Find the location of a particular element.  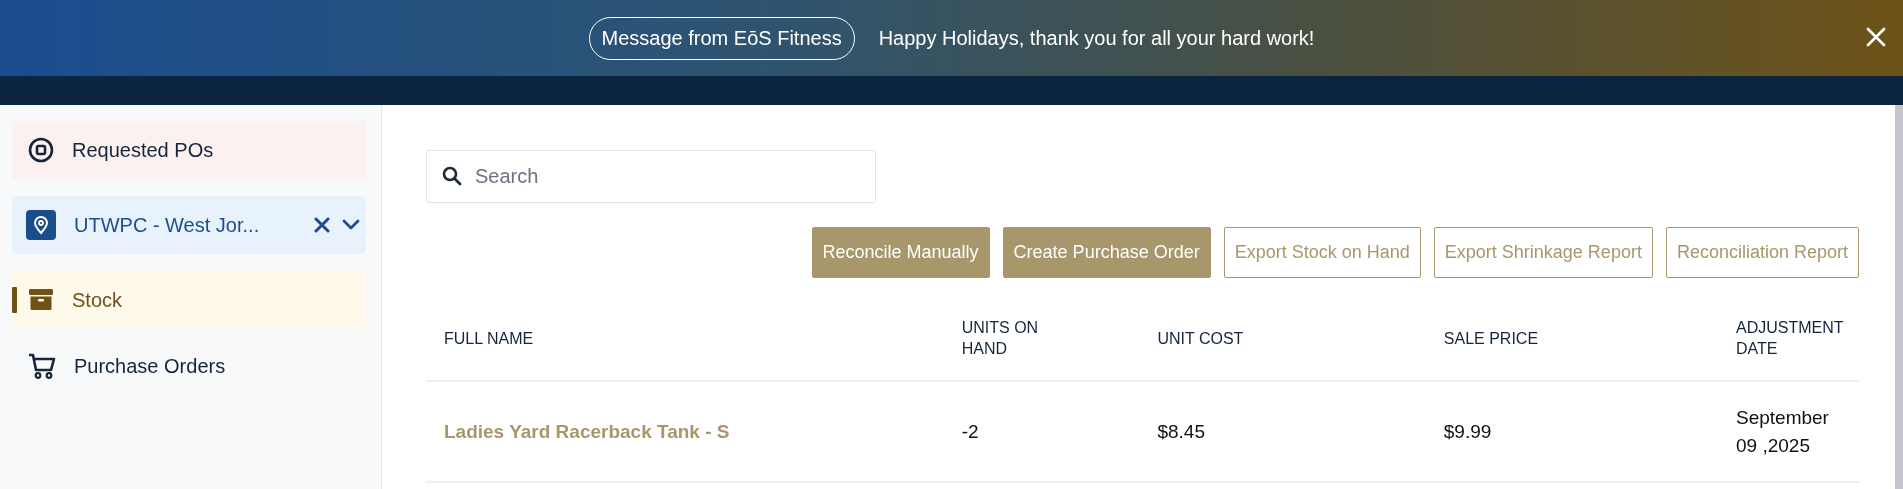

table-cell-text: September 09 ,2025 is located at coordinates (1783, 432).